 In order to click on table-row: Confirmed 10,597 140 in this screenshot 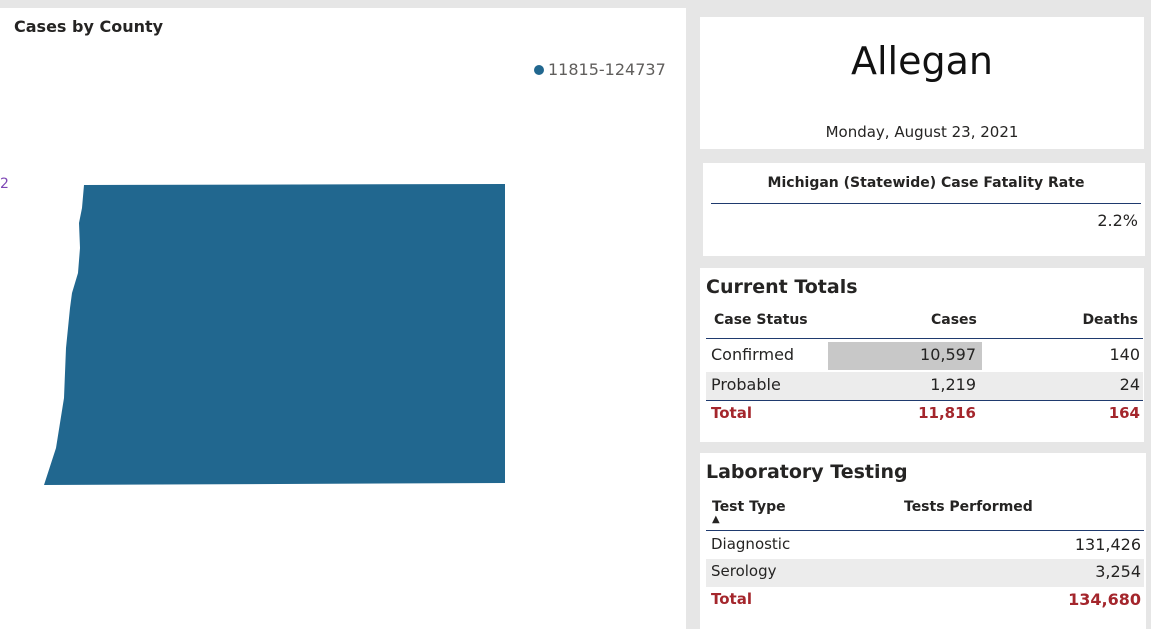, I will do `click(924, 356)`.